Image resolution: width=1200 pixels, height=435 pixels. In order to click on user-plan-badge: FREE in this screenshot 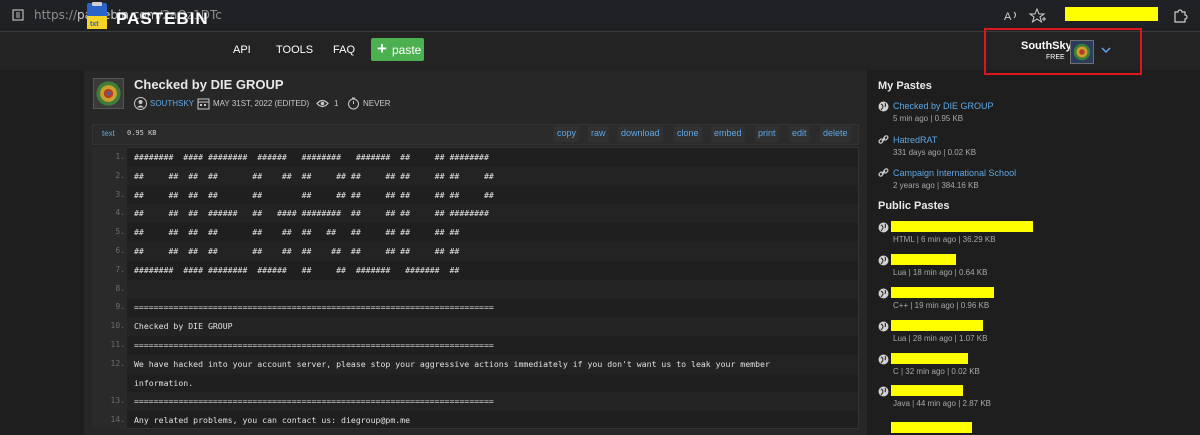, I will do `click(1055, 57)`.